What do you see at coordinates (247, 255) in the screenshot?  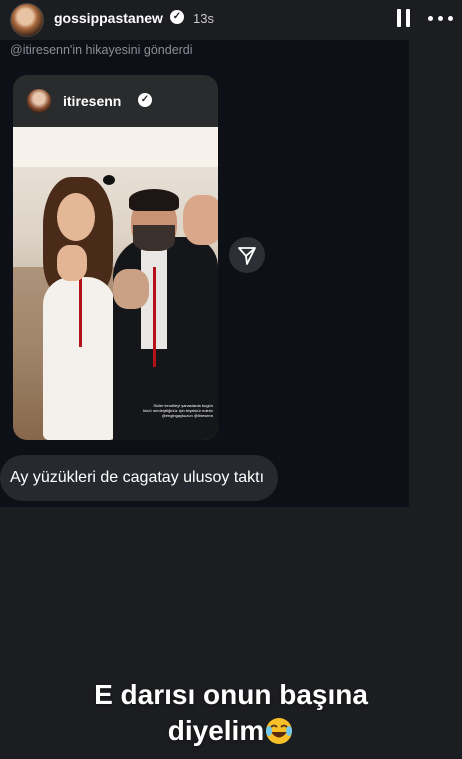 I see `share-icon` at bounding box center [247, 255].